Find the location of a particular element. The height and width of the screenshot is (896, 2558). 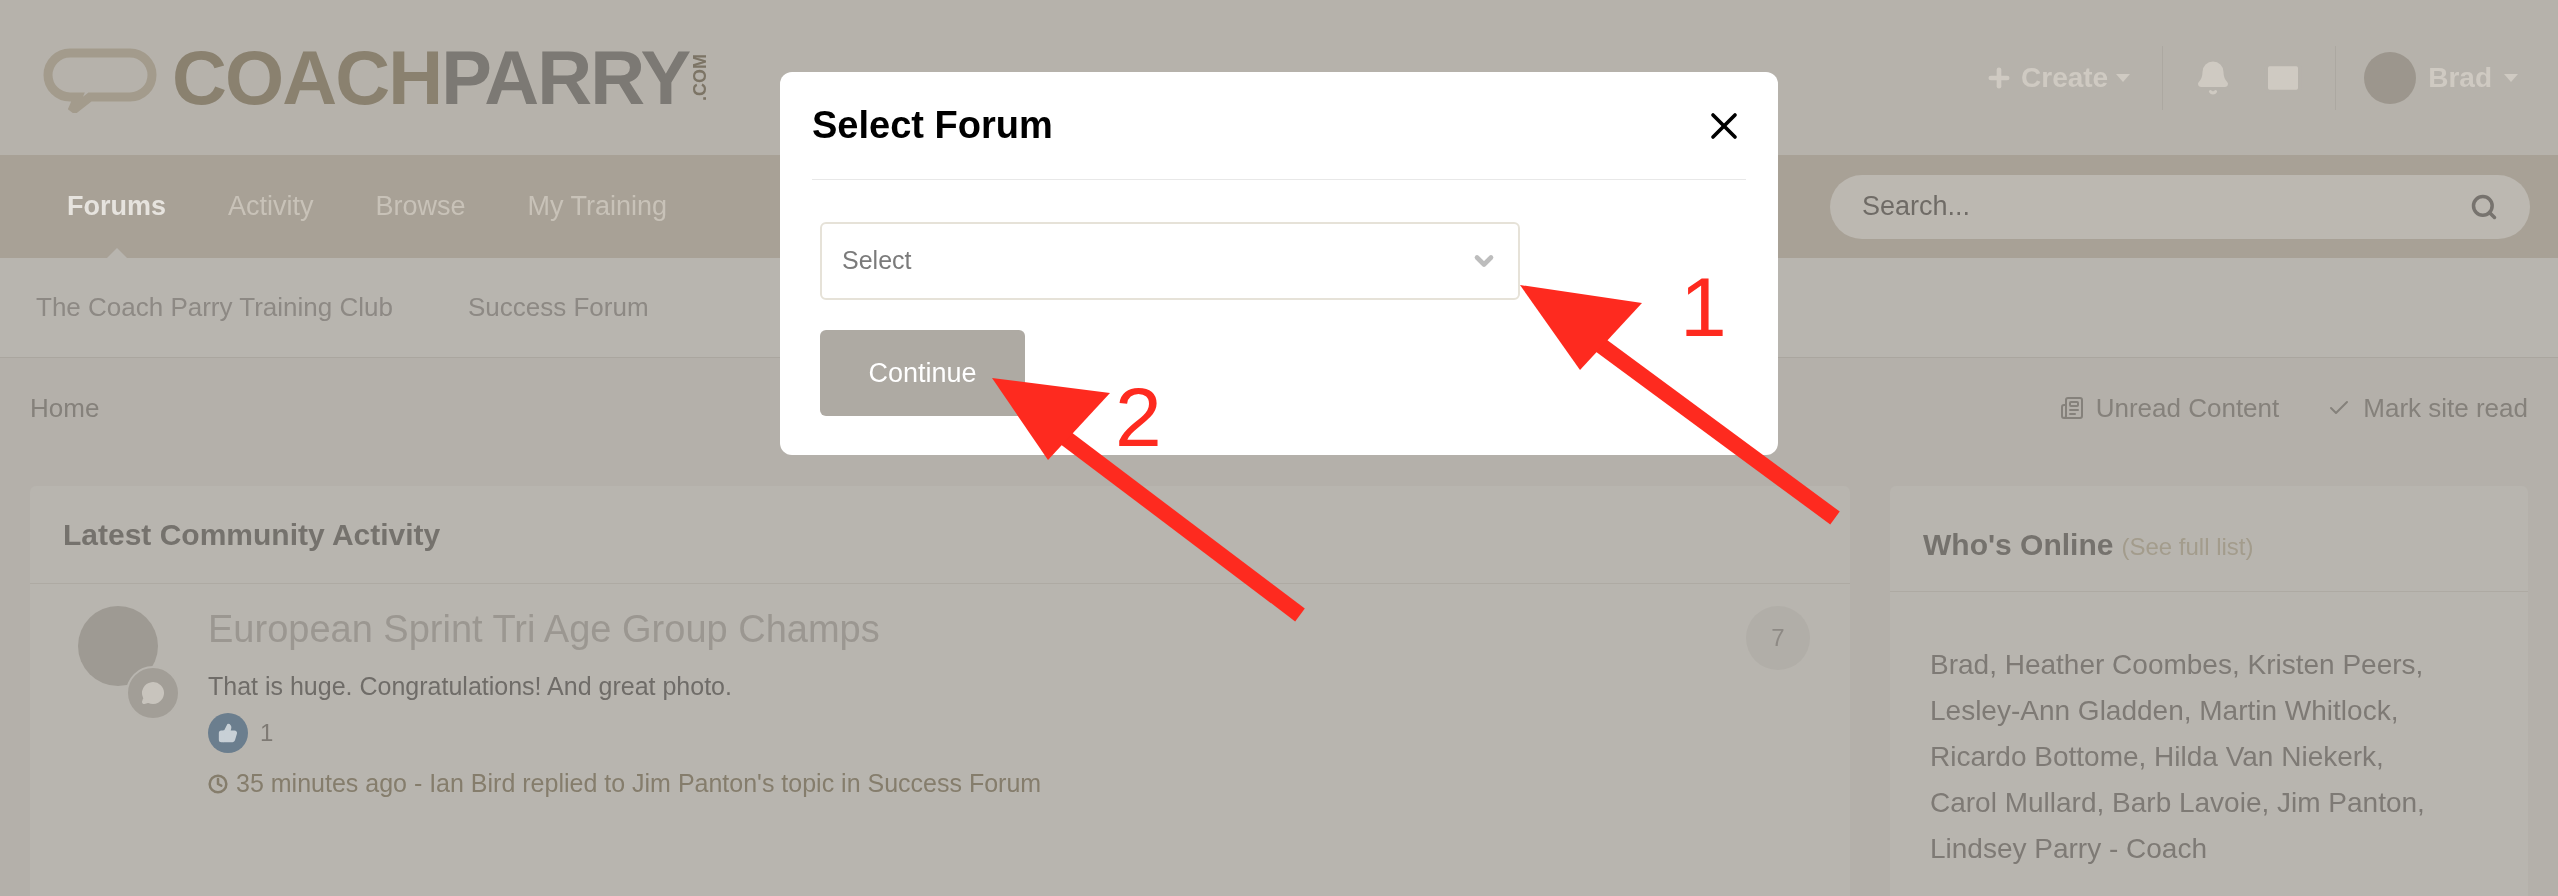

activity-meta: 35 minutes ago - Ian Bird replied to Jim Panton's topic in Success Forum is located at coordinates (639, 783).